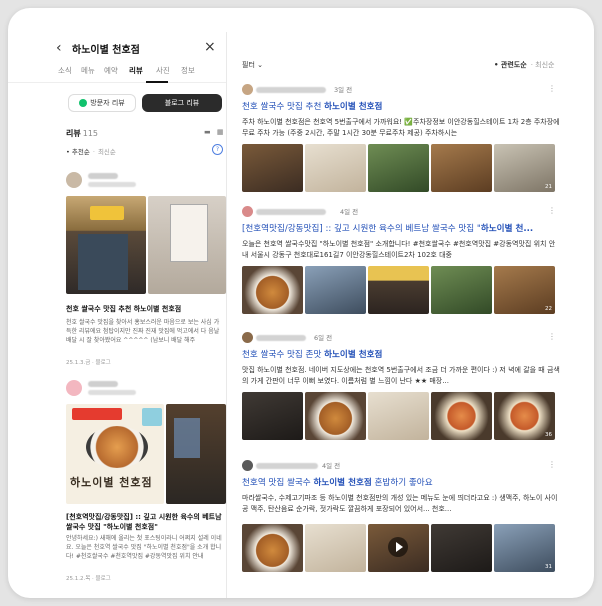 The width and height of the screenshot is (602, 606). What do you see at coordinates (115, 454) in the screenshot?
I see `pho-photo: 하노이별 천호점` at bounding box center [115, 454].